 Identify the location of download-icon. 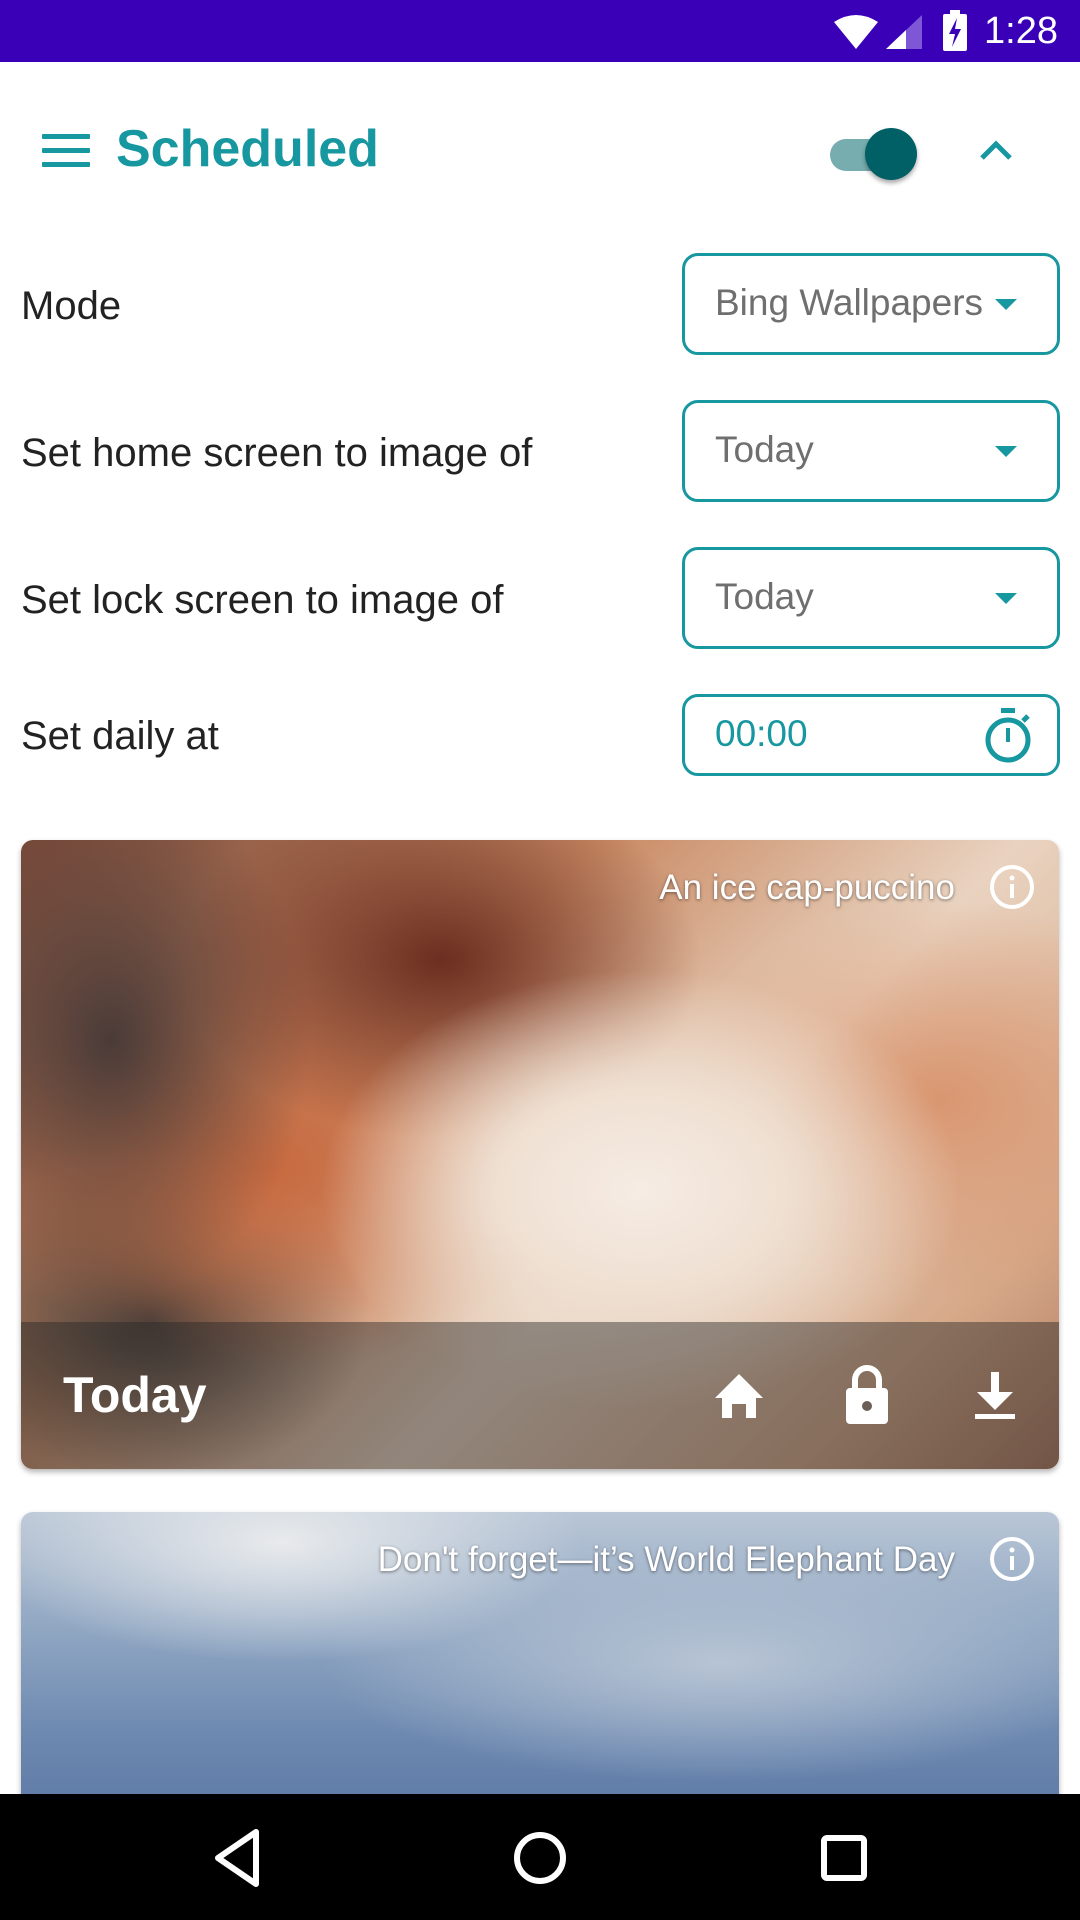
(995, 1396).